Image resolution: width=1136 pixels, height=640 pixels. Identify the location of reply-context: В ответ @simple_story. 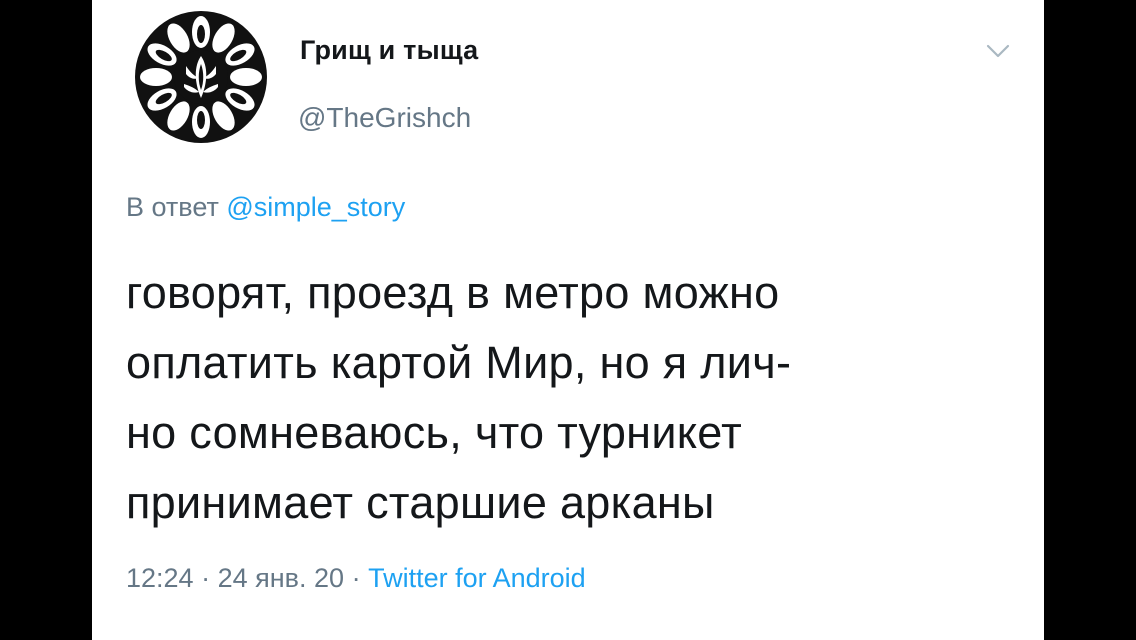
(265, 207).